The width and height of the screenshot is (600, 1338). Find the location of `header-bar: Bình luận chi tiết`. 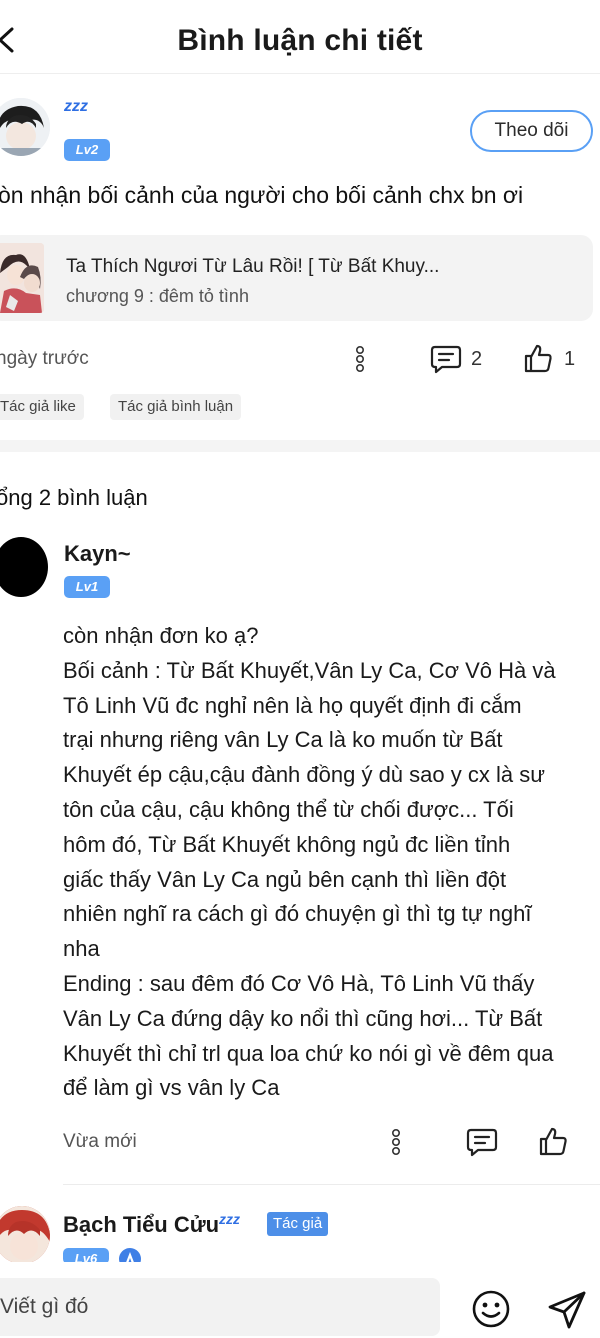

header-bar: Bình luận chi tiết is located at coordinates (300, 41).